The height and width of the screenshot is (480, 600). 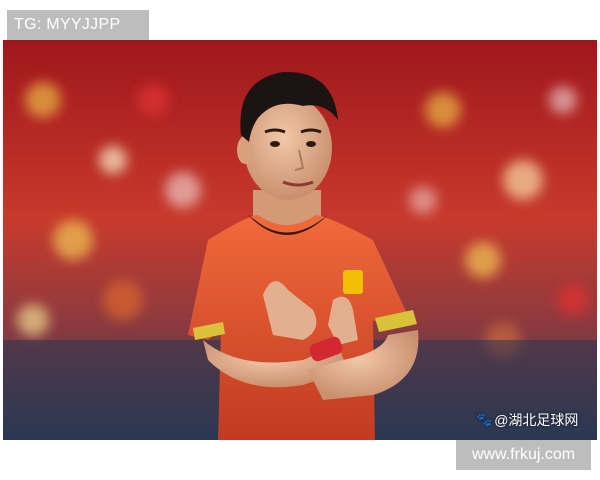 I want to click on paw-icon: 🐾, so click(x=484, y=419).